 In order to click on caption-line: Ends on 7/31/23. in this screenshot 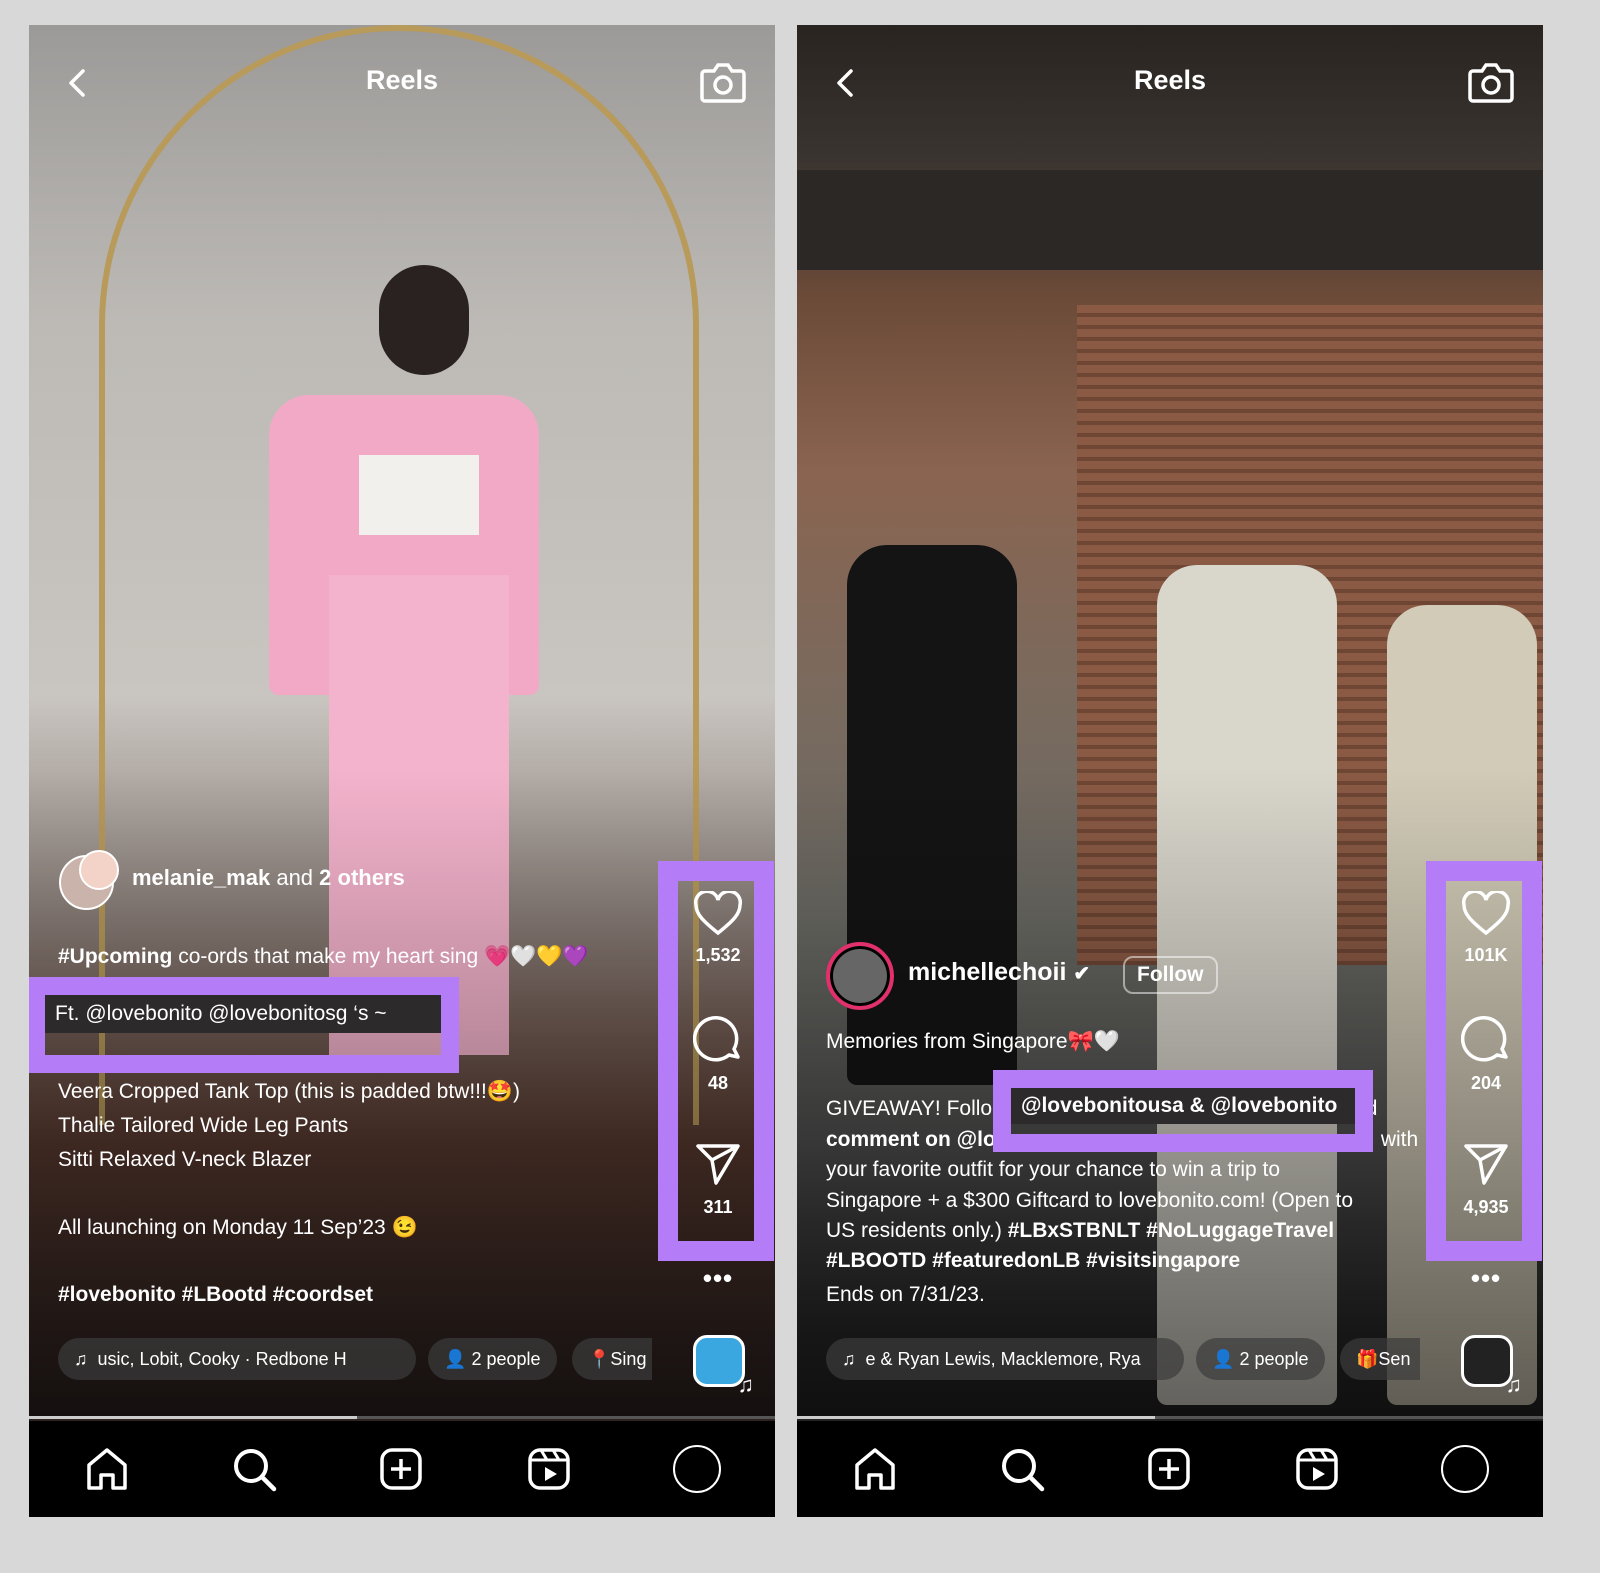, I will do `click(905, 1294)`.